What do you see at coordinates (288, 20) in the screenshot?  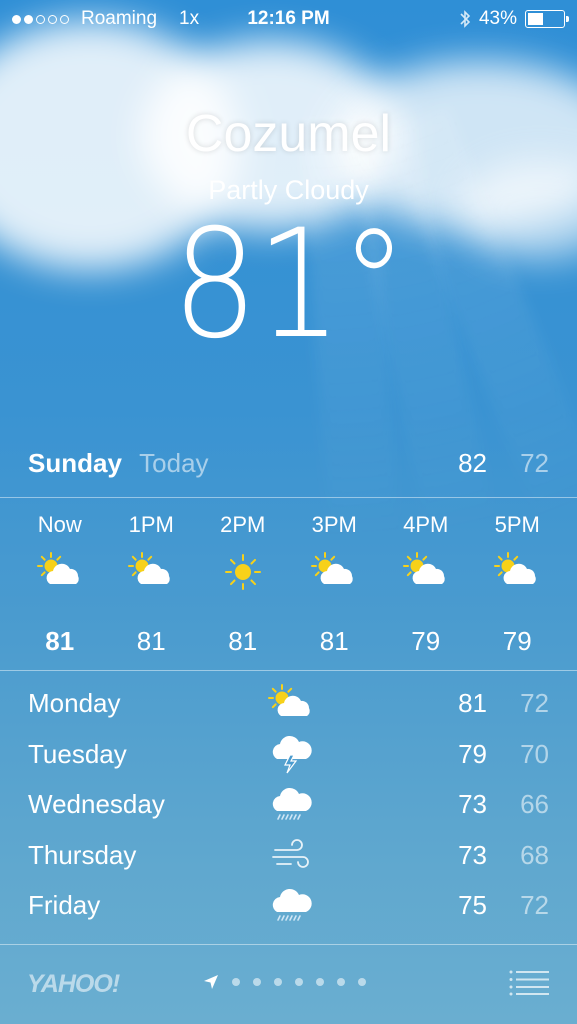 I see `status-bar: Roaming 1x 12:16 PM 43%` at bounding box center [288, 20].